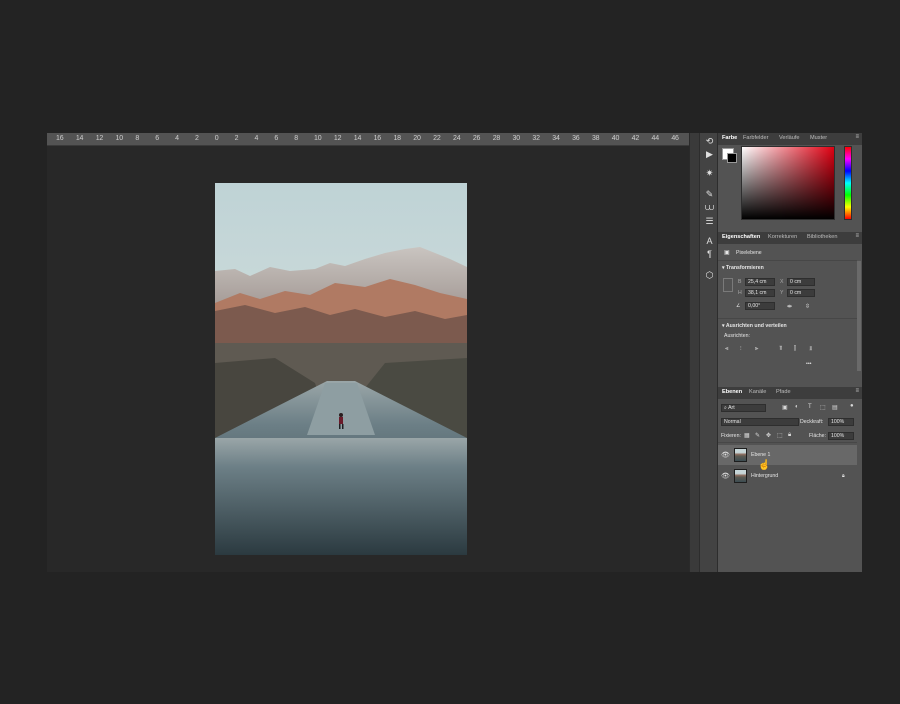  What do you see at coordinates (787, 476) in the screenshot?
I see `layer-row-hintergrund: 👁︎ Hintergrund 🔒︎` at bounding box center [787, 476].